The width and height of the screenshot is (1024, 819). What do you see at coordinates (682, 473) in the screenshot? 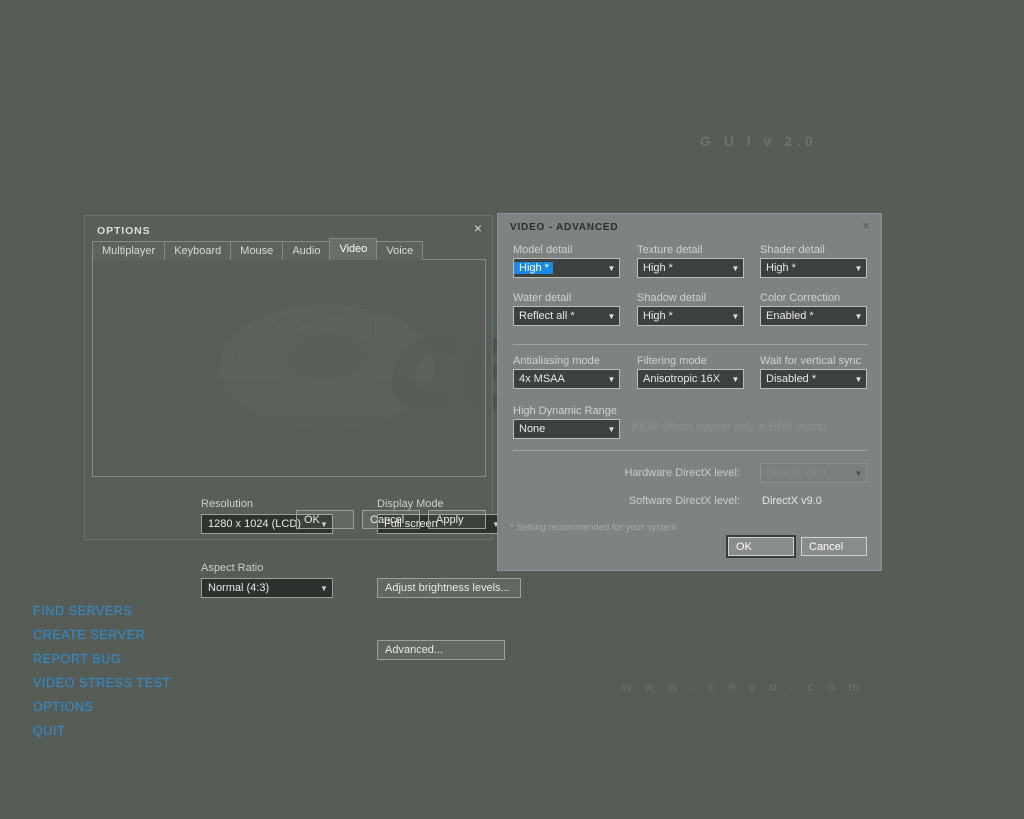
I see `hardware-directx-label: Hardware DirectX level:` at bounding box center [682, 473].